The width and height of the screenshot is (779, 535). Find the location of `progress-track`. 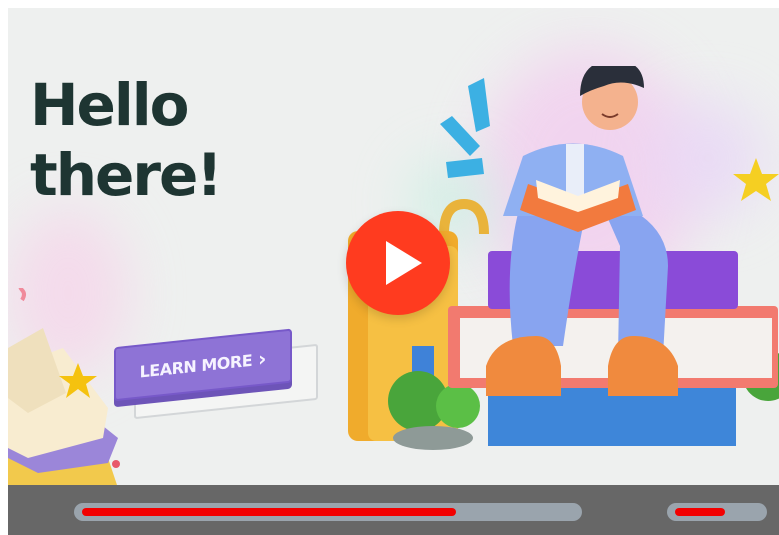

progress-track is located at coordinates (328, 512).